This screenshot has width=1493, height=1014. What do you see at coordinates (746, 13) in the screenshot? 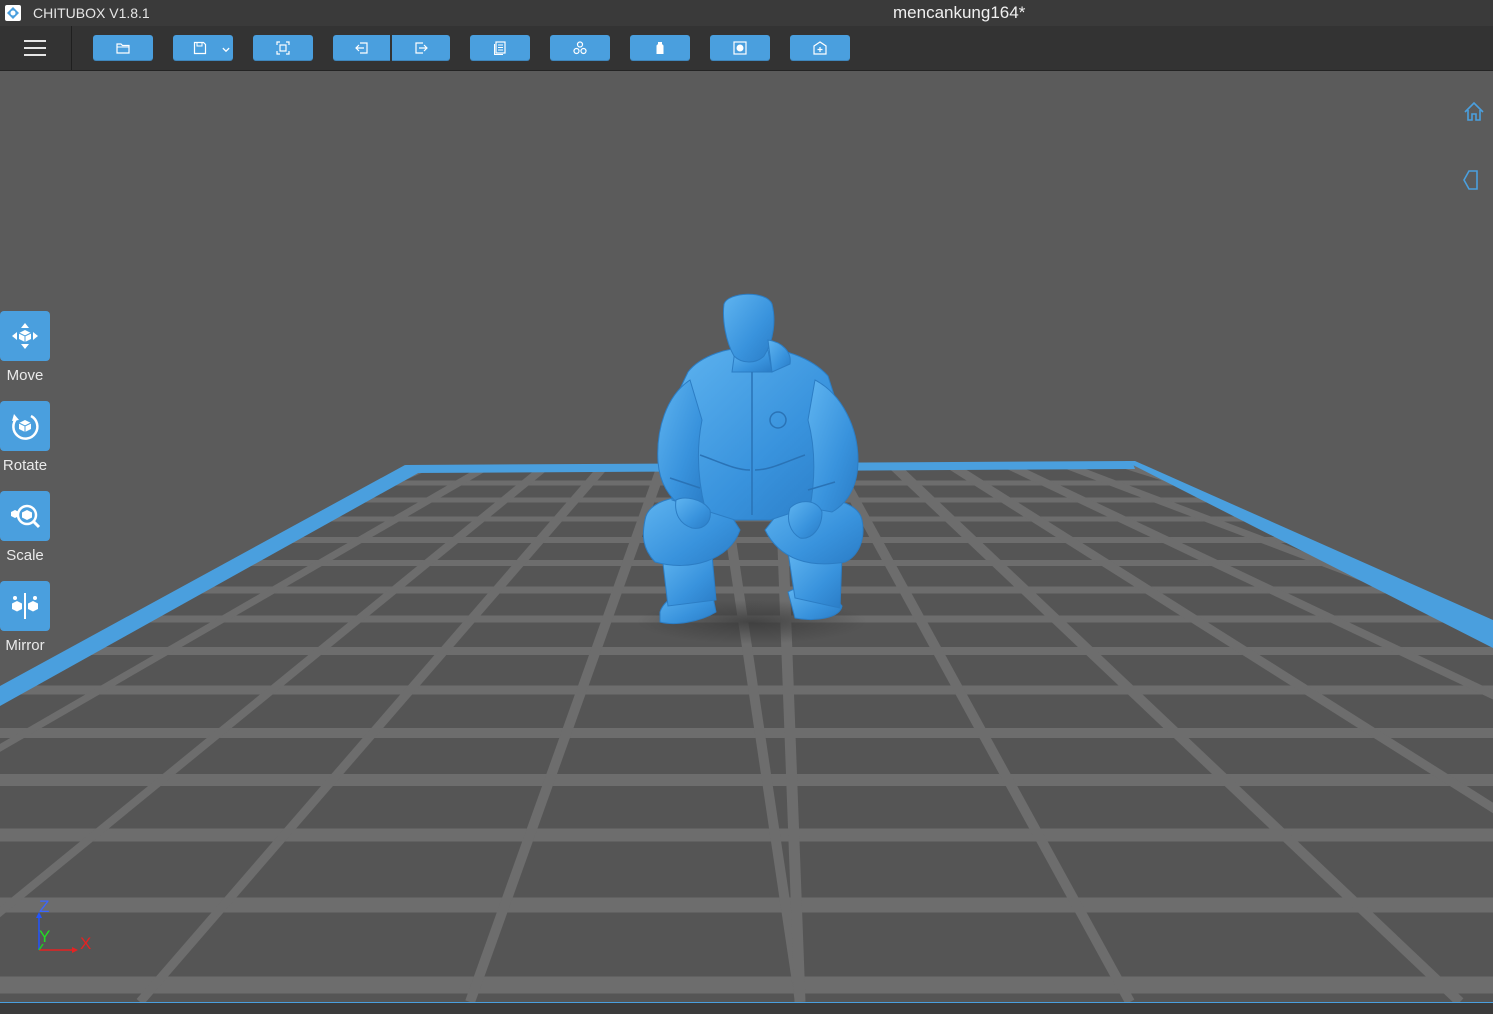
I see `title-bar: CHITUBOX V1.8.1 mencankung164*` at bounding box center [746, 13].